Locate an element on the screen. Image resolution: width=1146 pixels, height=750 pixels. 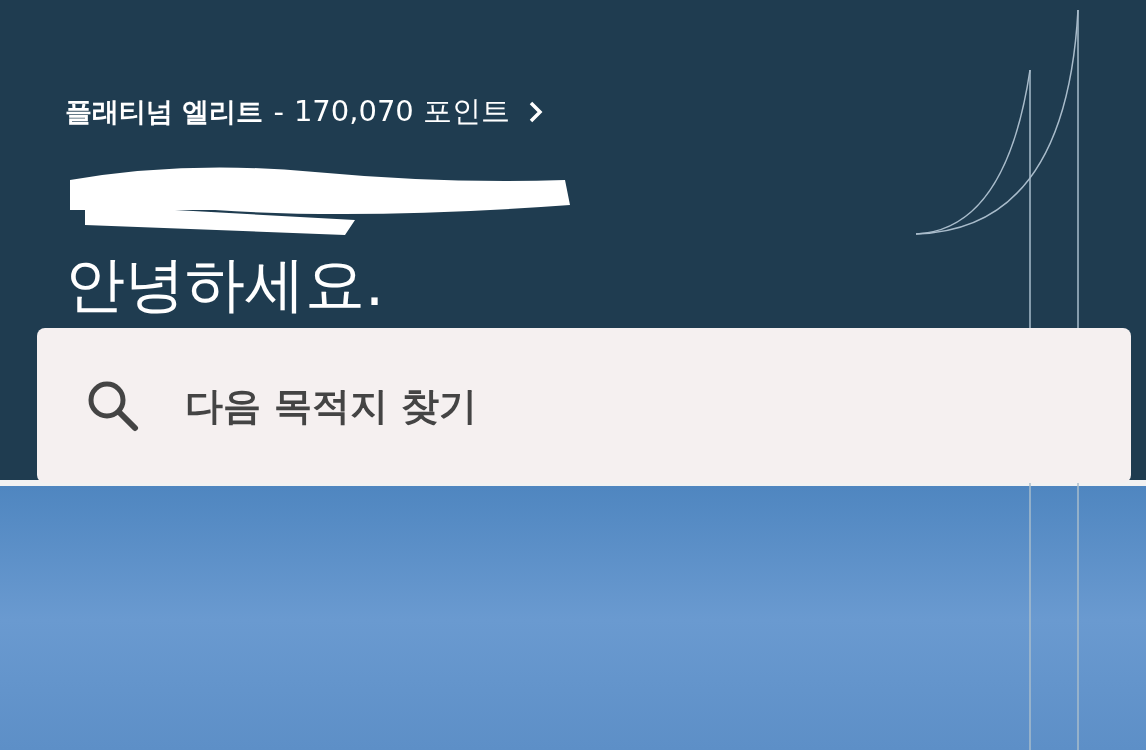
tier-label: 플래티넘 엘리트 is located at coordinates (164, 112).